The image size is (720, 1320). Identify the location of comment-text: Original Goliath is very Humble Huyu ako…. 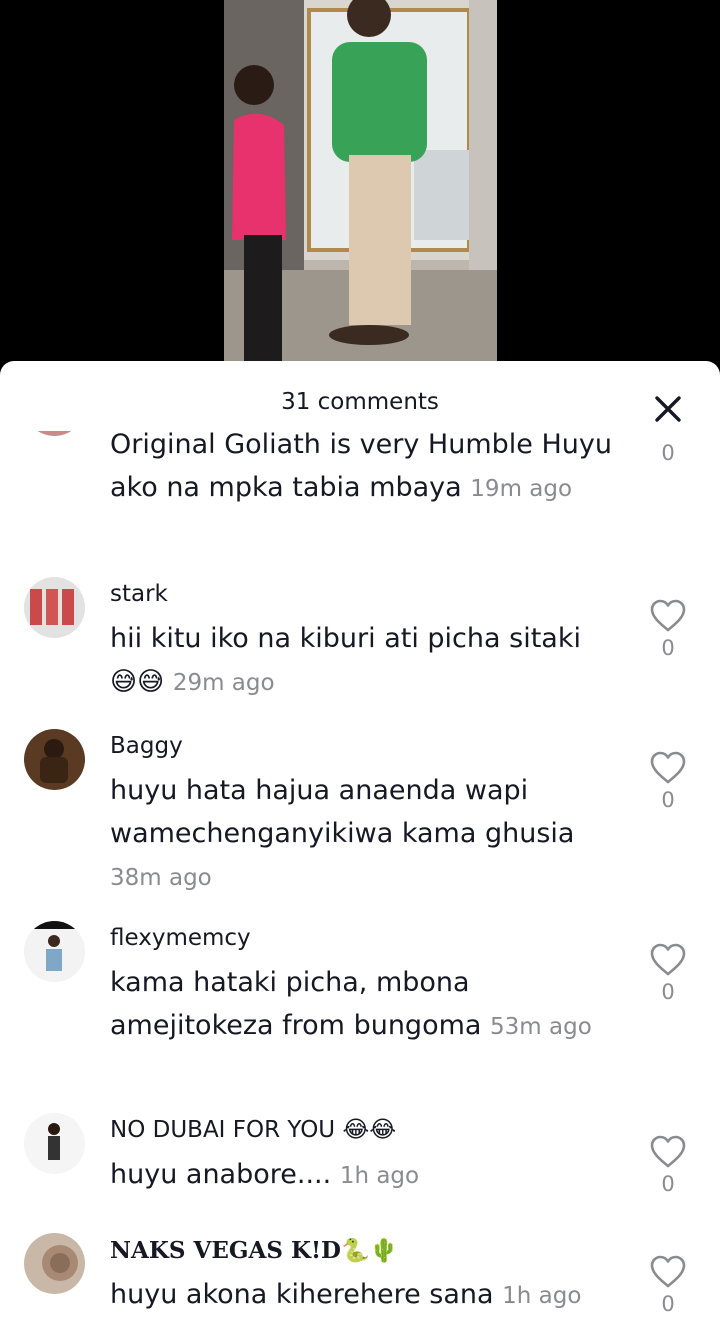
(361, 467).